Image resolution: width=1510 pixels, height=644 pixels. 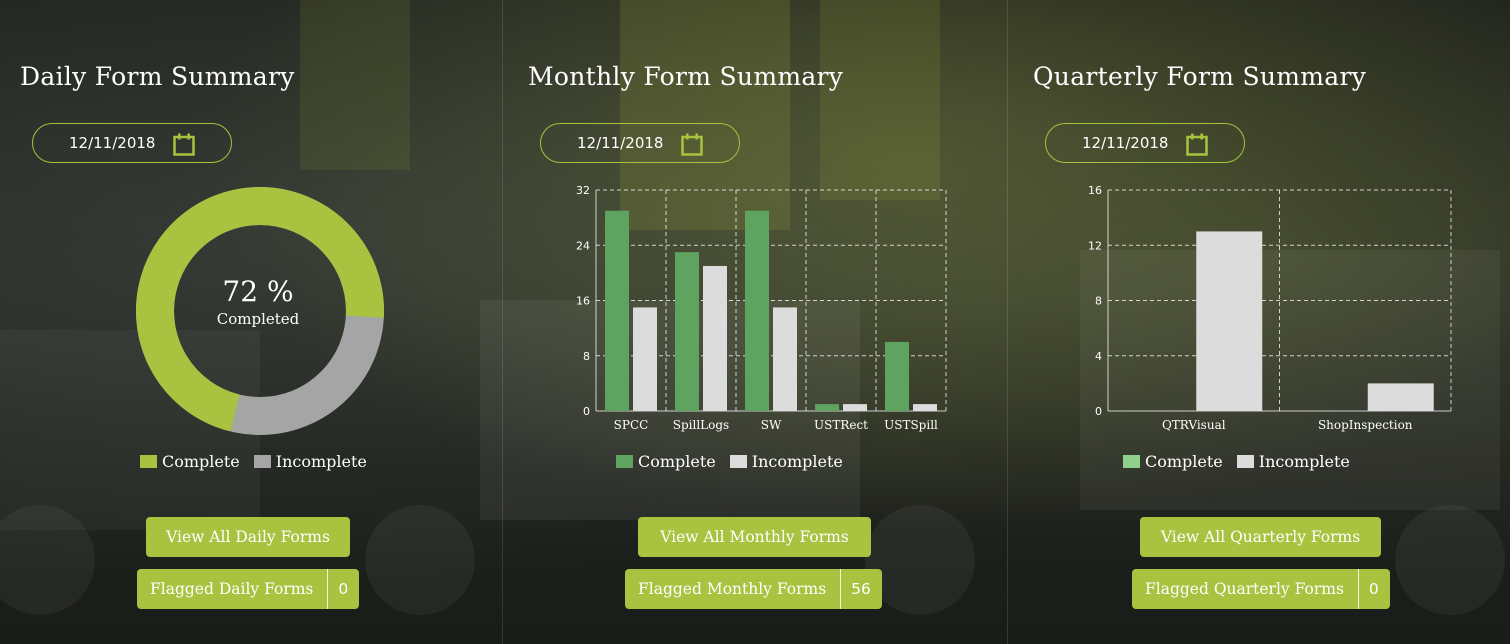 What do you see at coordinates (897, 376) in the screenshot?
I see `bar-complete-ustspill` at bounding box center [897, 376].